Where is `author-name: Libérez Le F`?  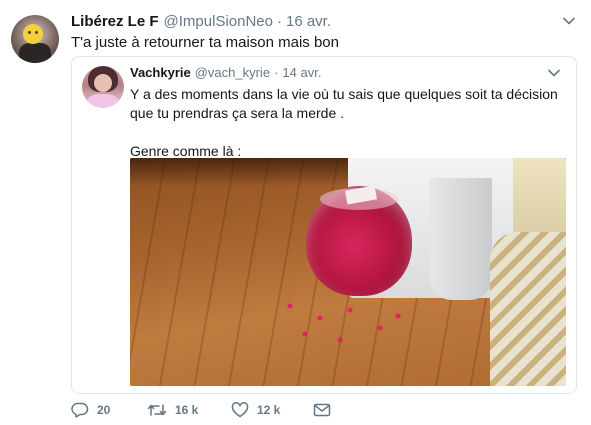 author-name: Libérez Le F is located at coordinates (115, 21).